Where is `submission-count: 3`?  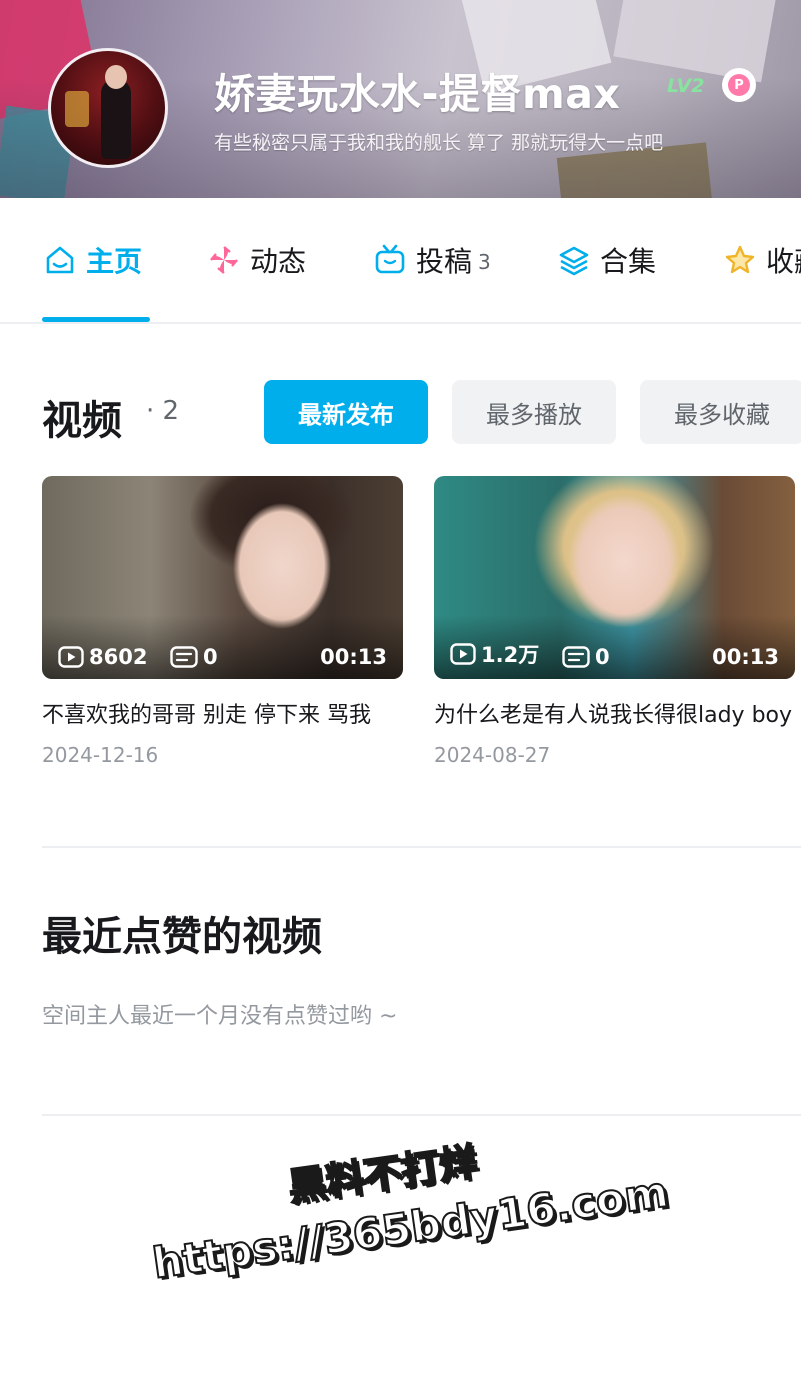
submission-count: 3 is located at coordinates (484, 262).